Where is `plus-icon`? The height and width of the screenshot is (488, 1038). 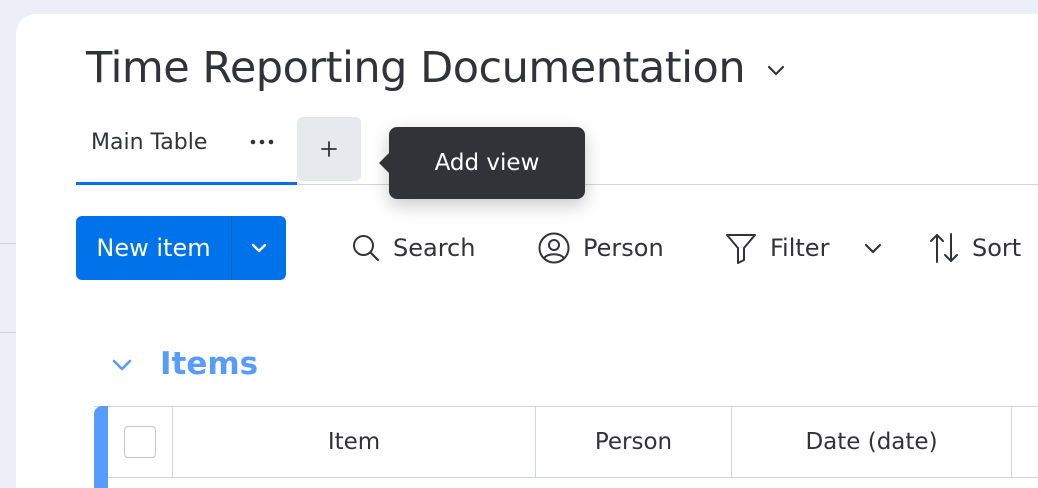 plus-icon is located at coordinates (329, 149).